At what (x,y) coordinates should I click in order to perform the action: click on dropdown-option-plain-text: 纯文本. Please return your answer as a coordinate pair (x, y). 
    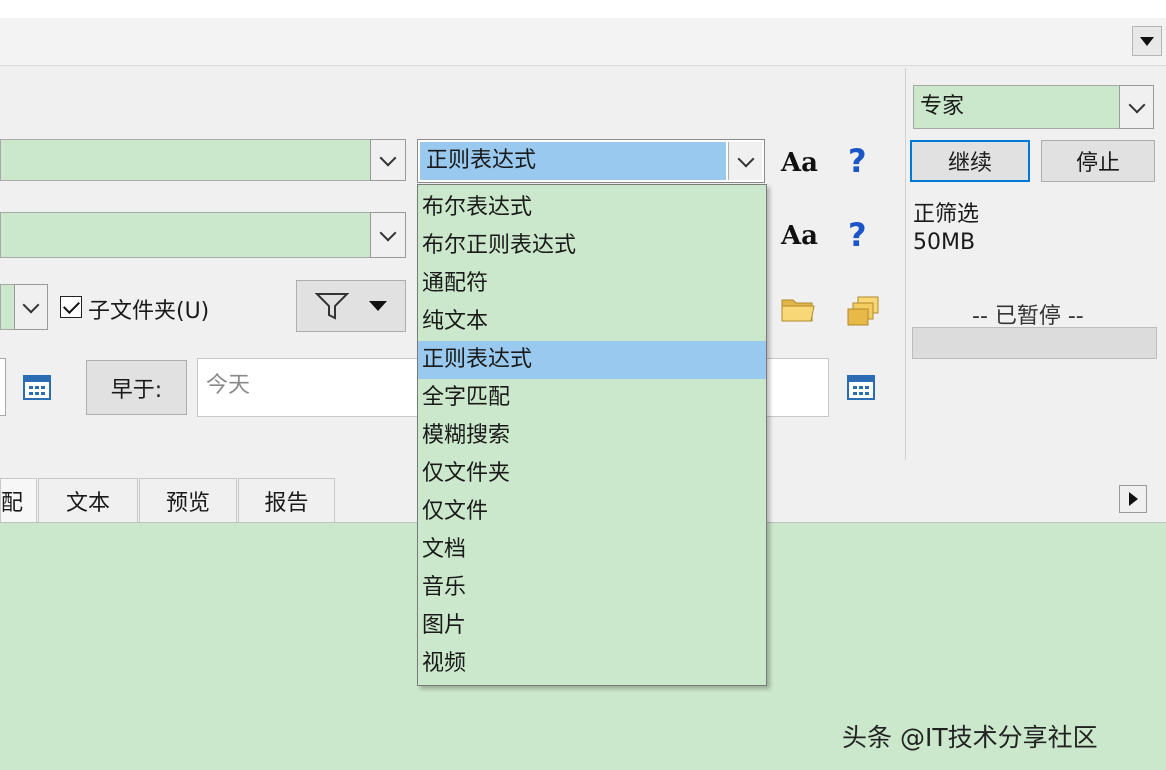
    Looking at the image, I should click on (592, 322).